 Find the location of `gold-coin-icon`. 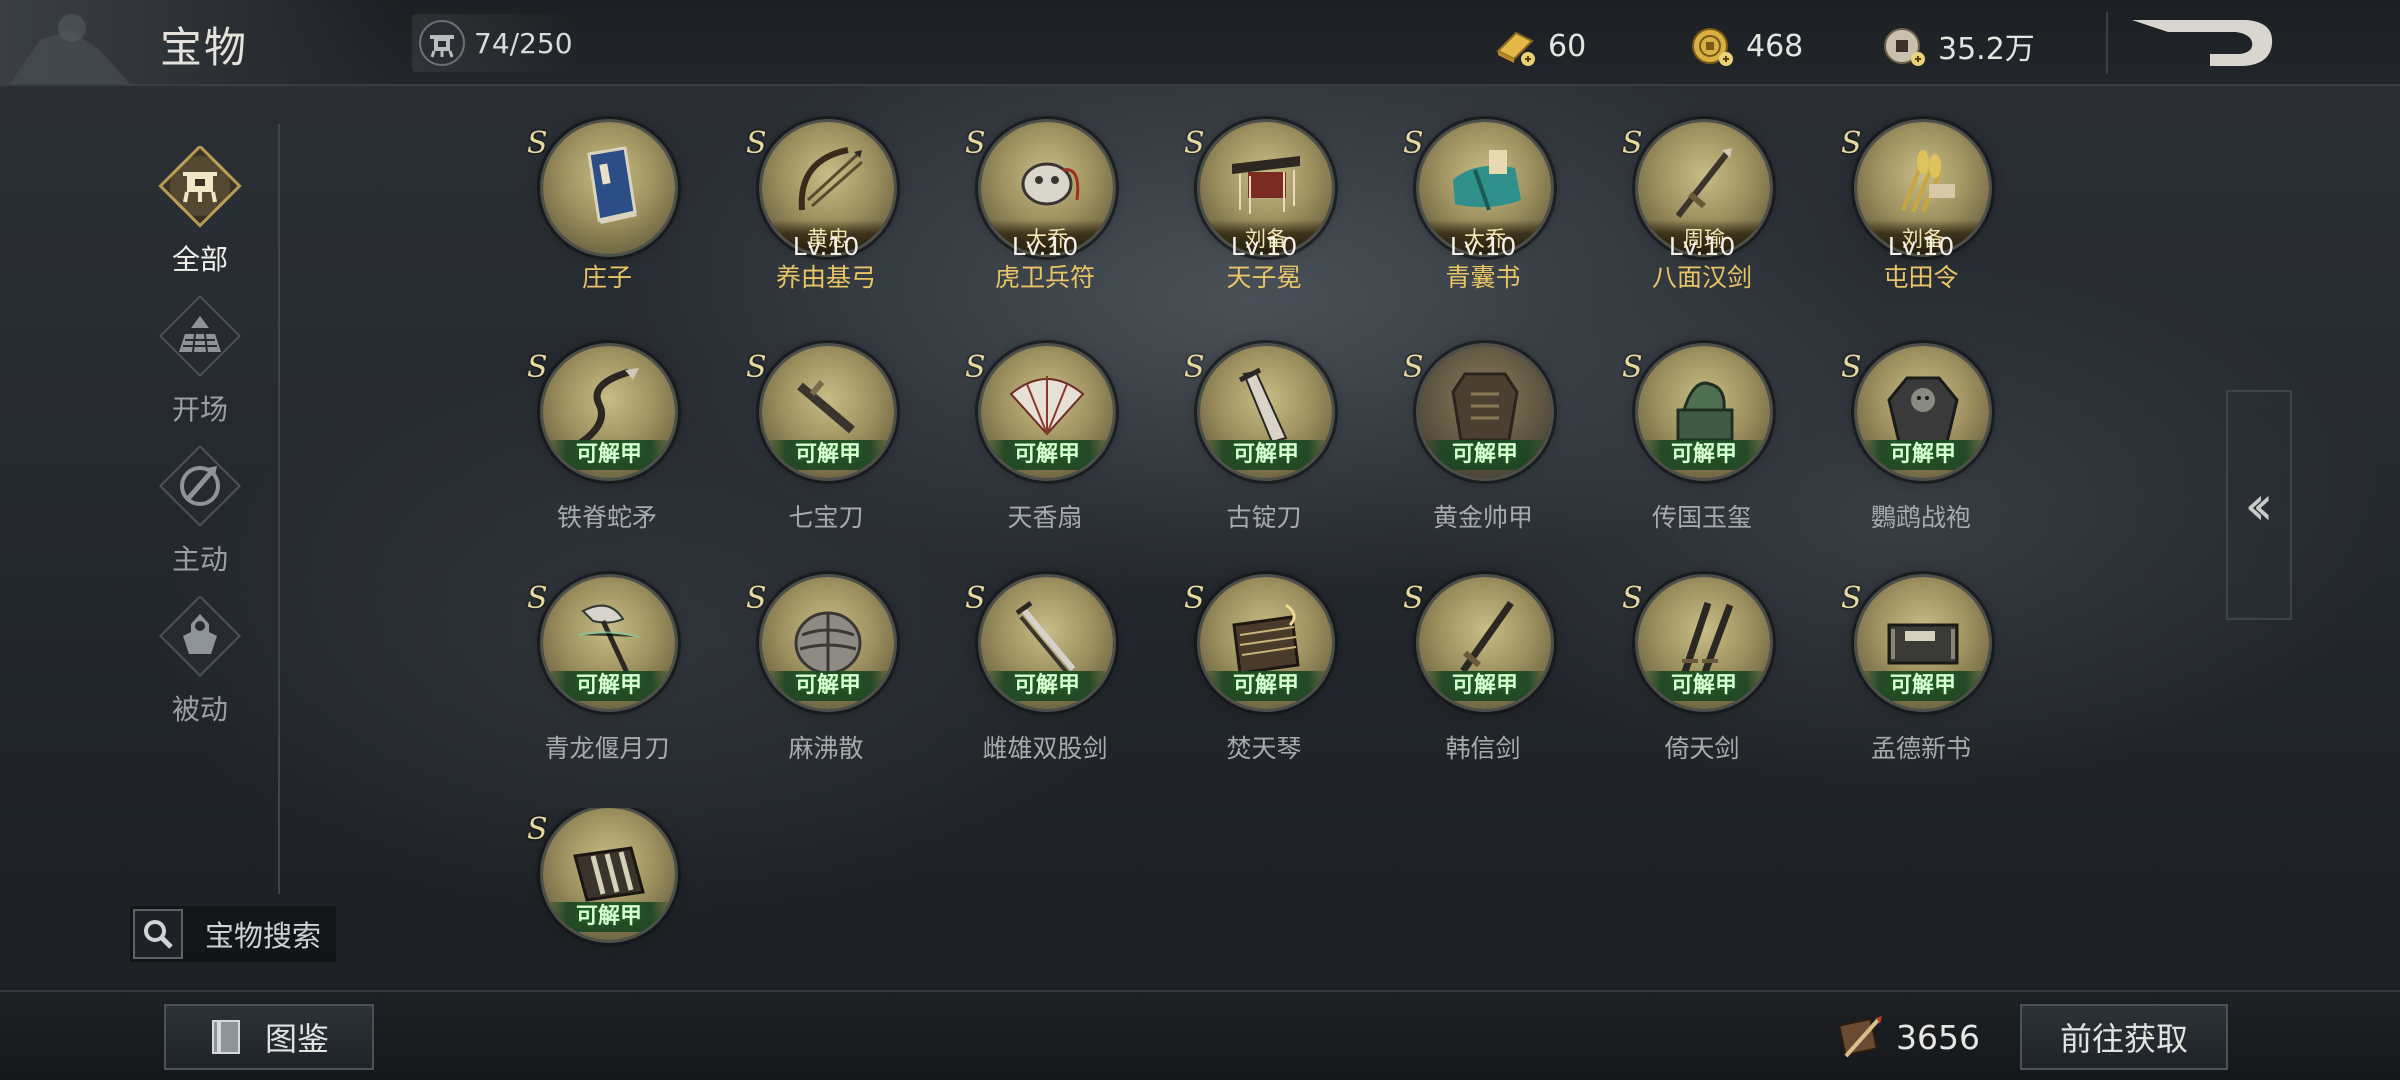

gold-coin-icon is located at coordinates (1712, 47).